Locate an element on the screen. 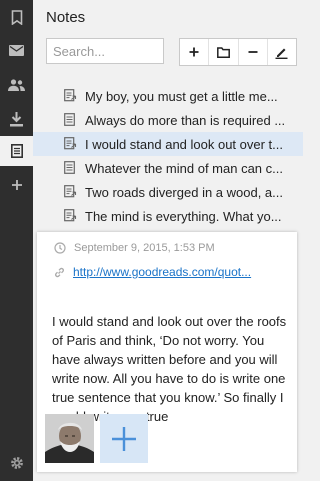 The height and width of the screenshot is (481, 320). notes-nav-button is located at coordinates (16, 151).